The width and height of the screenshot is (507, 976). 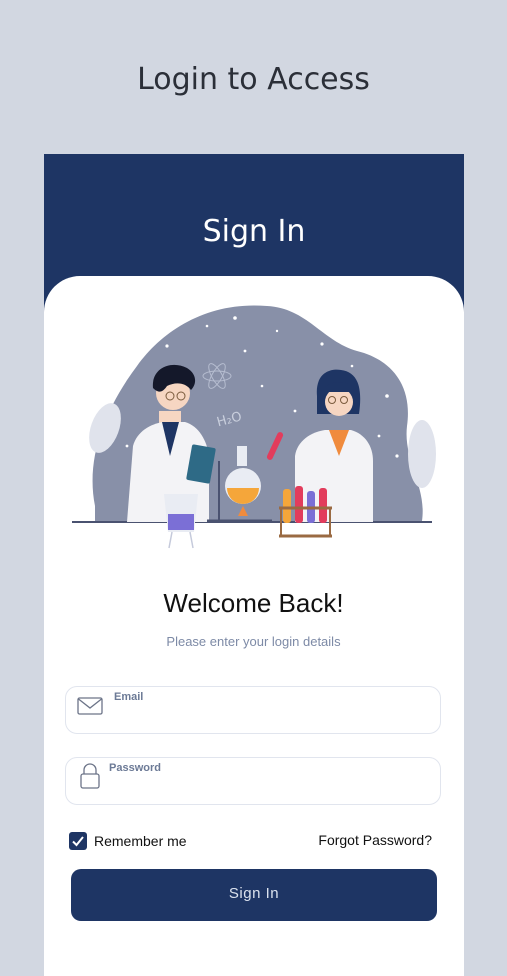 I want to click on password-input, so click(x=271, y=790).